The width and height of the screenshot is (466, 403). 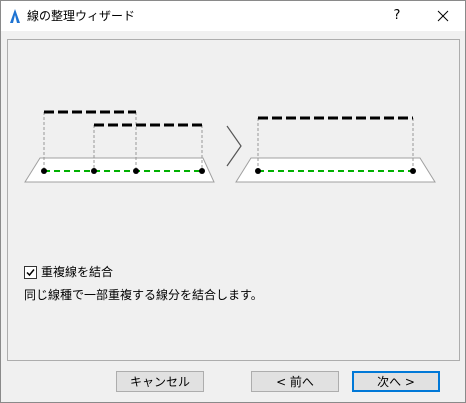 I want to click on title-bar: 線の整理ウィザード ?, so click(x=233, y=16).